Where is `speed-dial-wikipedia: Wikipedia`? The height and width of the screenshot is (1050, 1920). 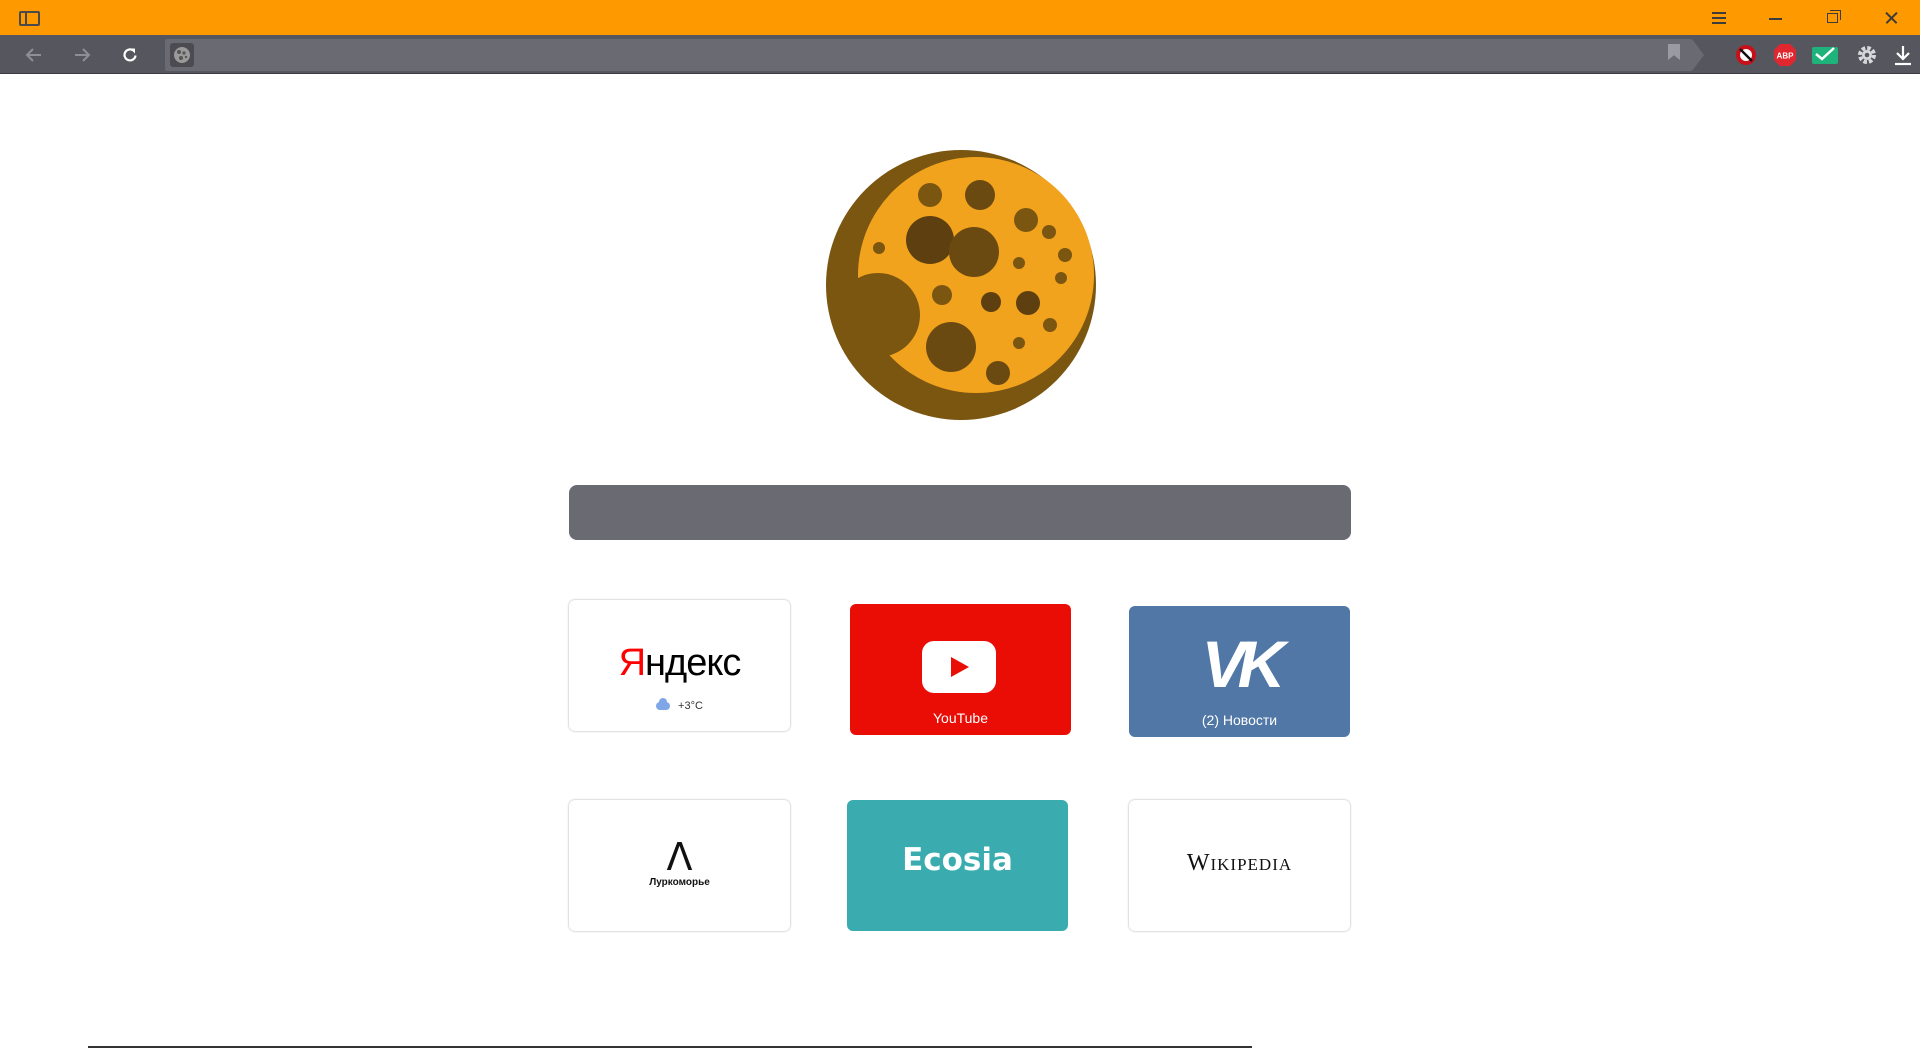
speed-dial-wikipedia: Wikipedia is located at coordinates (1239, 865).